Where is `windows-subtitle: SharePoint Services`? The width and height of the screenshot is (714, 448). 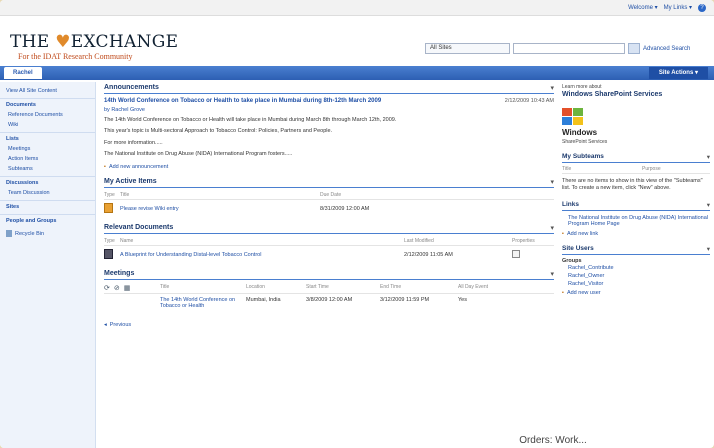
windows-subtitle: SharePoint Services is located at coordinates (585, 142).